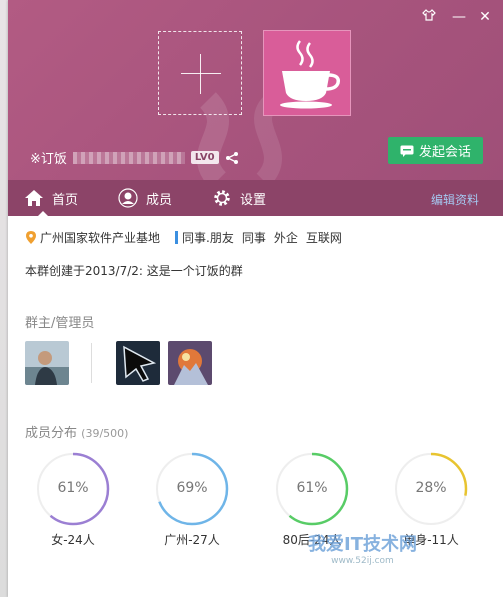 This screenshot has width=503, height=597. What do you see at coordinates (31, 237) in the screenshot?
I see `location-pin-icon` at bounding box center [31, 237].